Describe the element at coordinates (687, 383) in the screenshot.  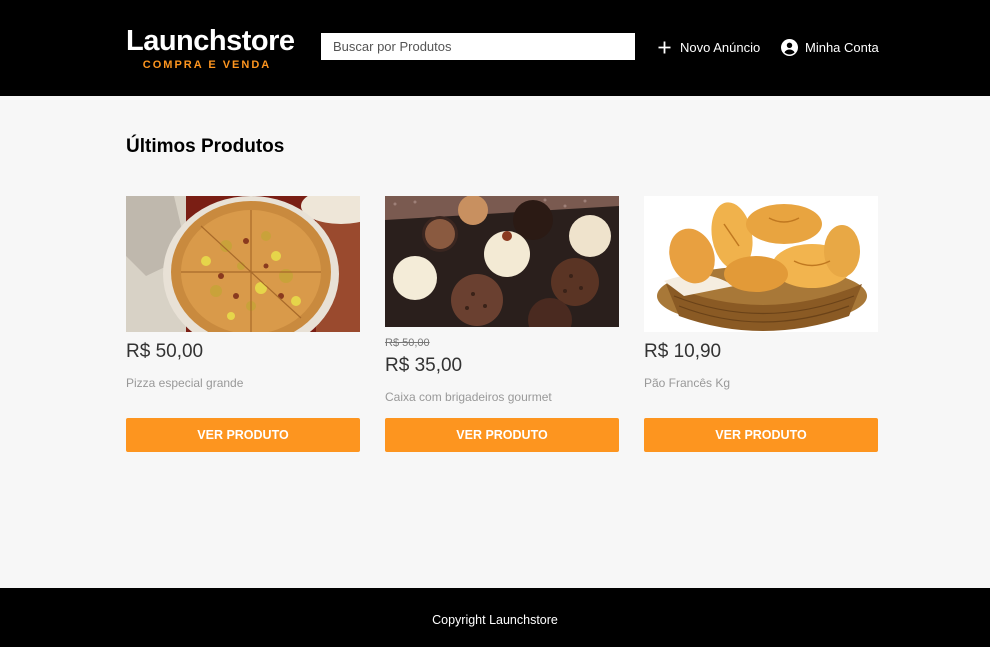
I see `product-name: Pão Francês Kg` at that location.